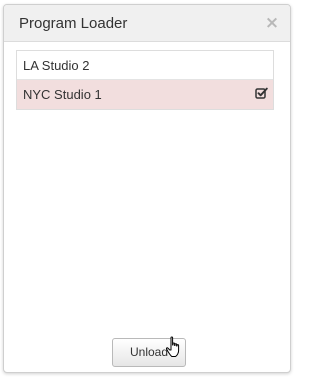 This screenshot has height=379, width=320. What do you see at coordinates (272, 23) in the screenshot?
I see `close-icon: ×` at bounding box center [272, 23].